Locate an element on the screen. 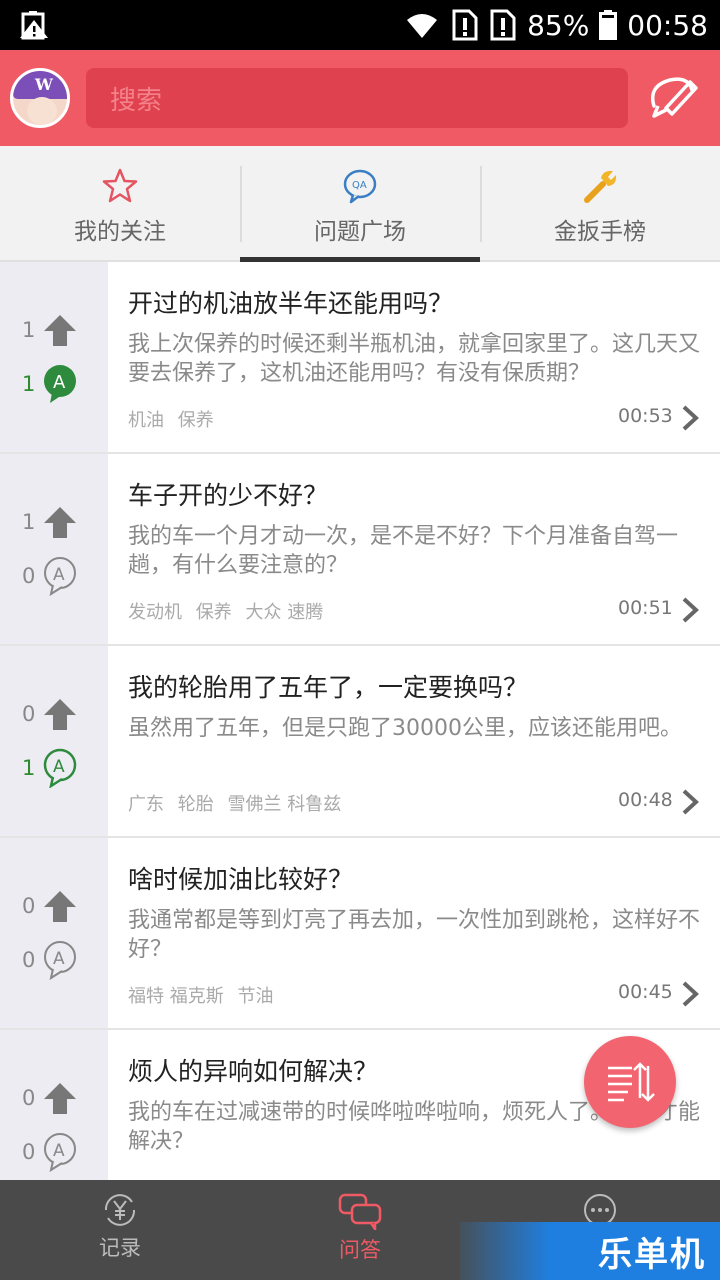  tag-list: 福特 福克斯 节油 is located at coordinates (204, 995).